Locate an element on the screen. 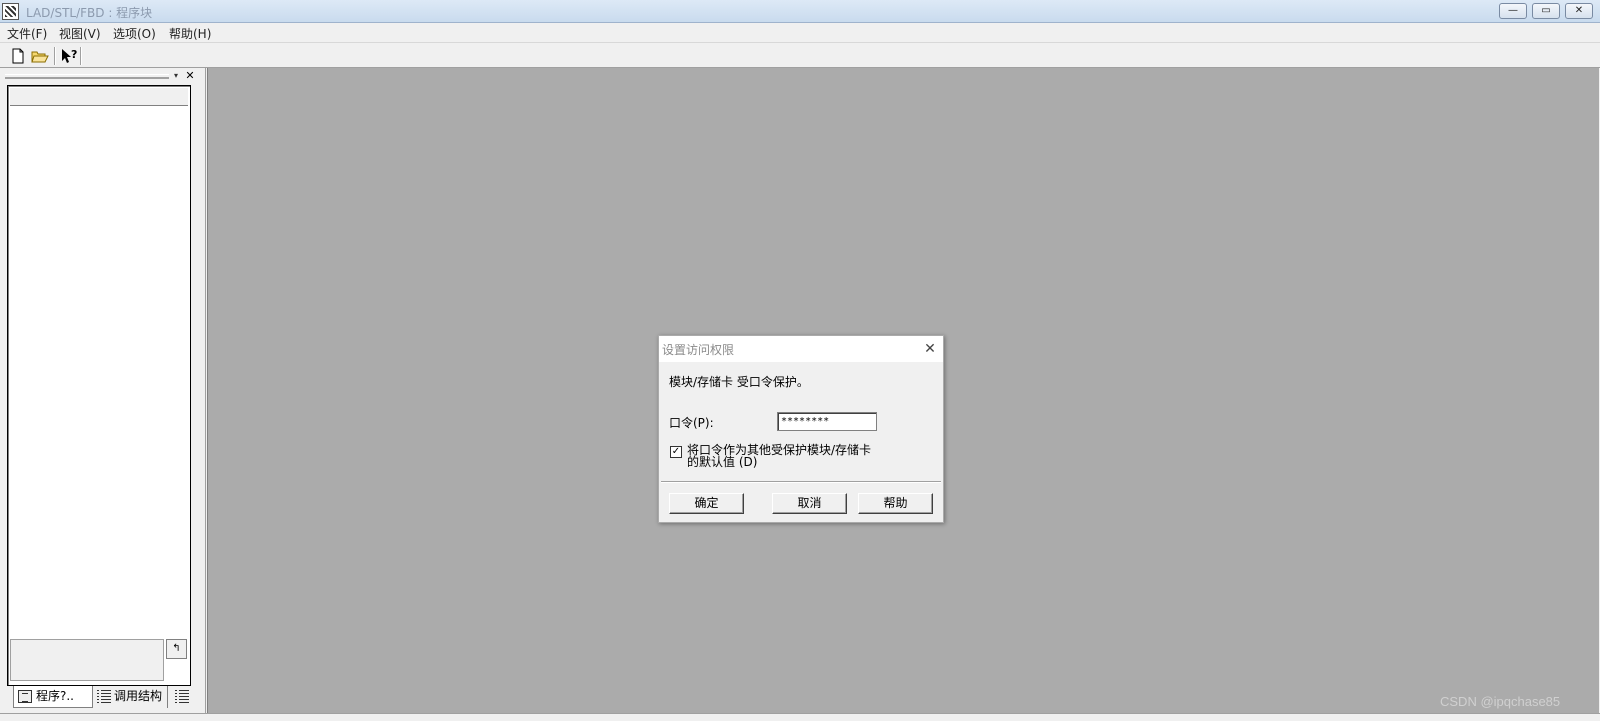 This screenshot has height=721, width=1600. tab-label: 调用结构 is located at coordinates (138, 696).